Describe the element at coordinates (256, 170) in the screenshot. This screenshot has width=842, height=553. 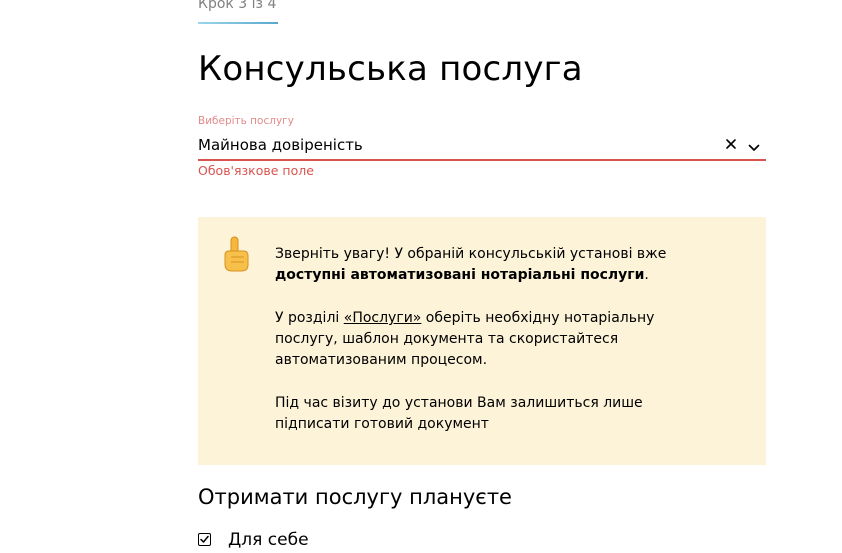
I see `service-select-error: Обов'язкове поле` at that location.